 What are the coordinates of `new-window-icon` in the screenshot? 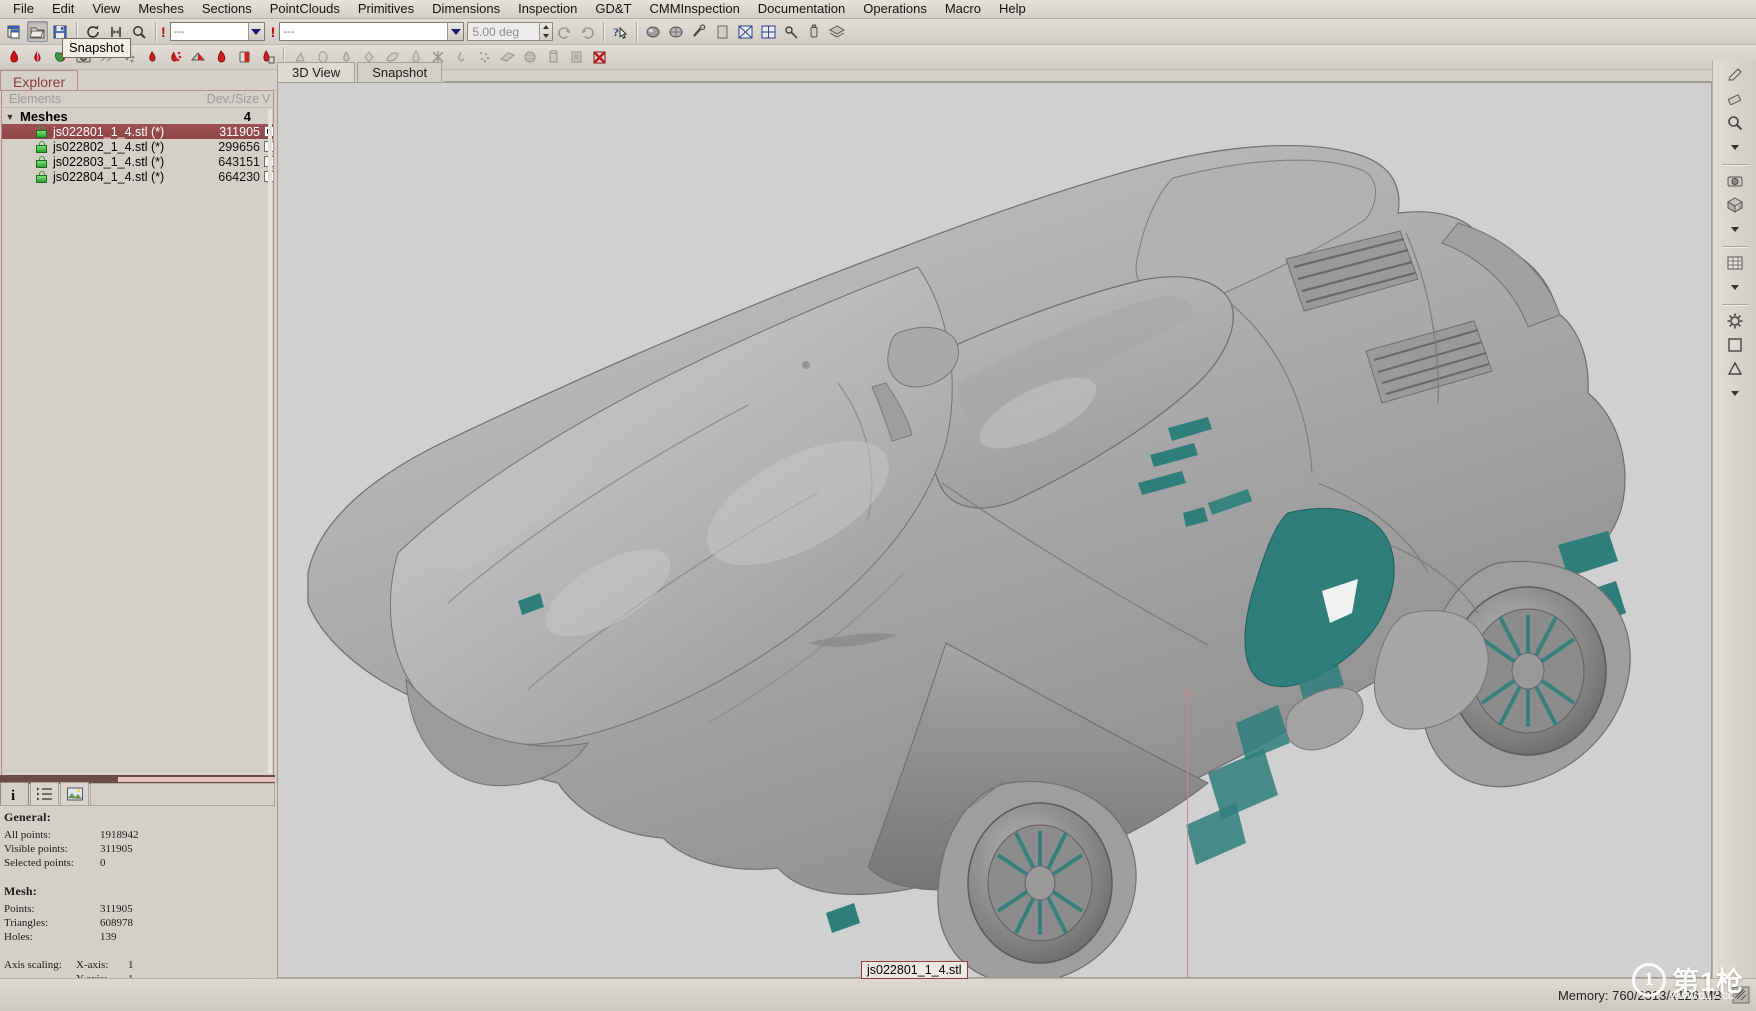 It's located at (14, 31).